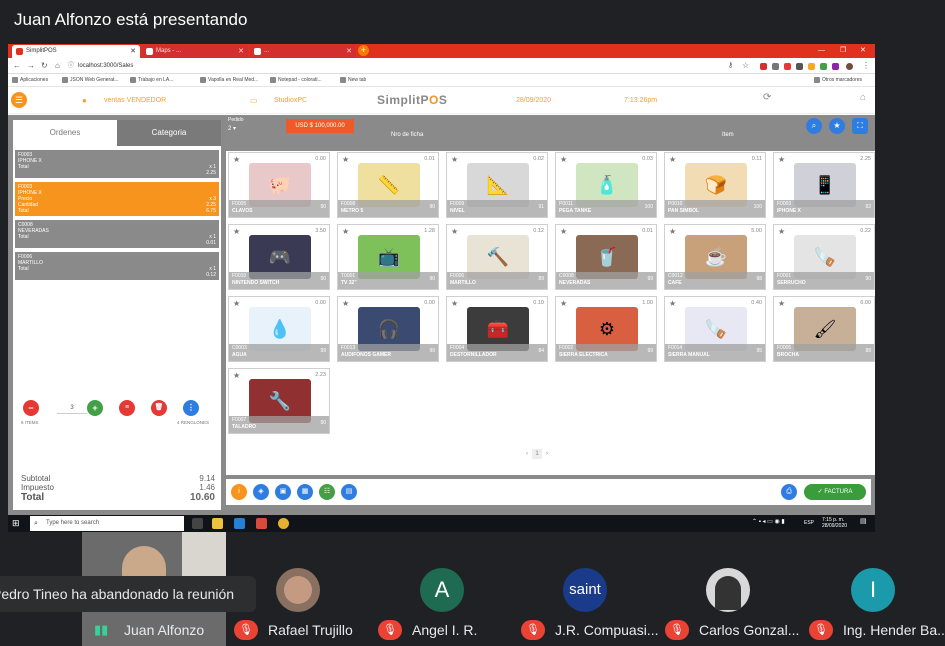  I want to click on notifications-icon: ▤, so click(863, 521).